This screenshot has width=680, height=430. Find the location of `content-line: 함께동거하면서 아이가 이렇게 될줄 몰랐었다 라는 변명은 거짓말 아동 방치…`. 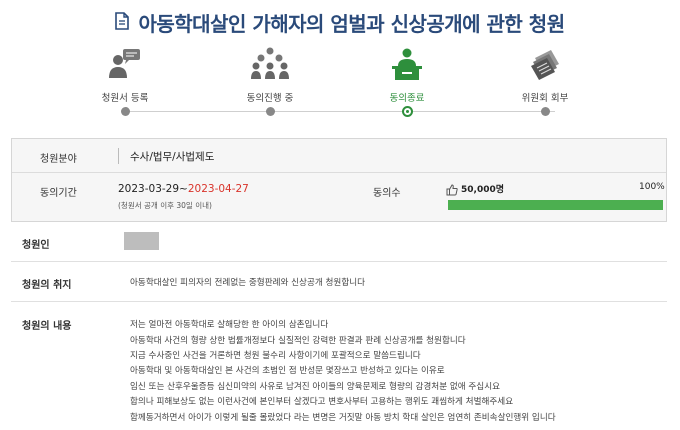

content-line: 함께동거하면서 아이가 이렇게 될줄 몰랐었다 라는 변명은 거짓말 아동 방치… is located at coordinates (343, 418).